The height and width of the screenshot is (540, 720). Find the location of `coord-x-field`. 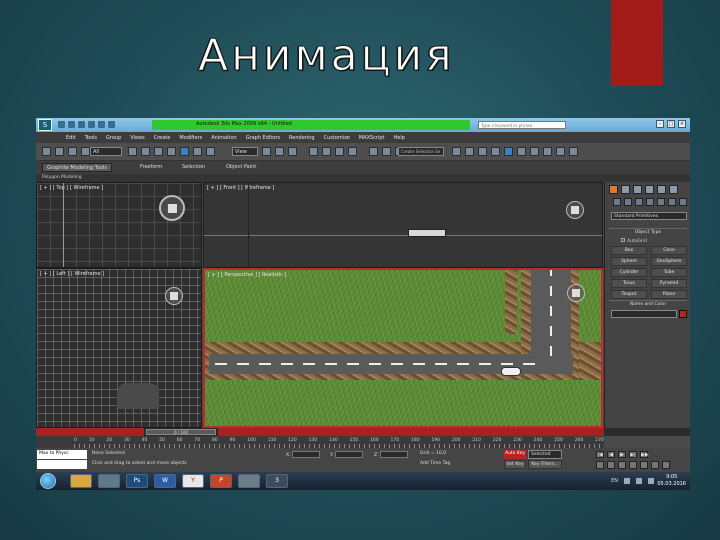

coord-x-field is located at coordinates (306, 454).